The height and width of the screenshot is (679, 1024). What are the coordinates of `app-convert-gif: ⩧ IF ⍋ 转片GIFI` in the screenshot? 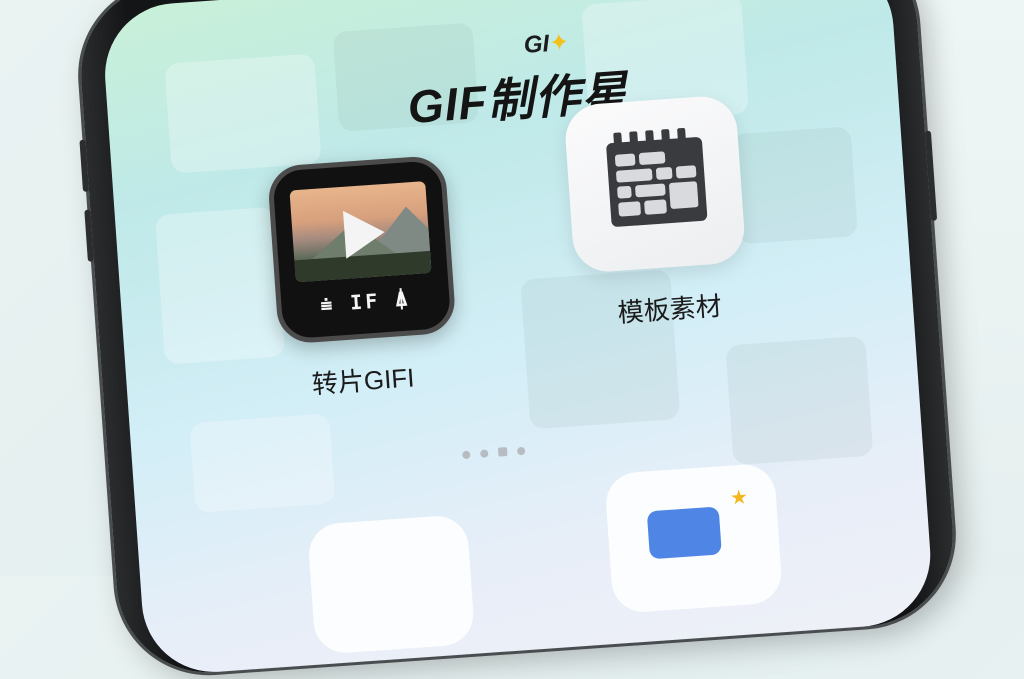 It's located at (361, 276).